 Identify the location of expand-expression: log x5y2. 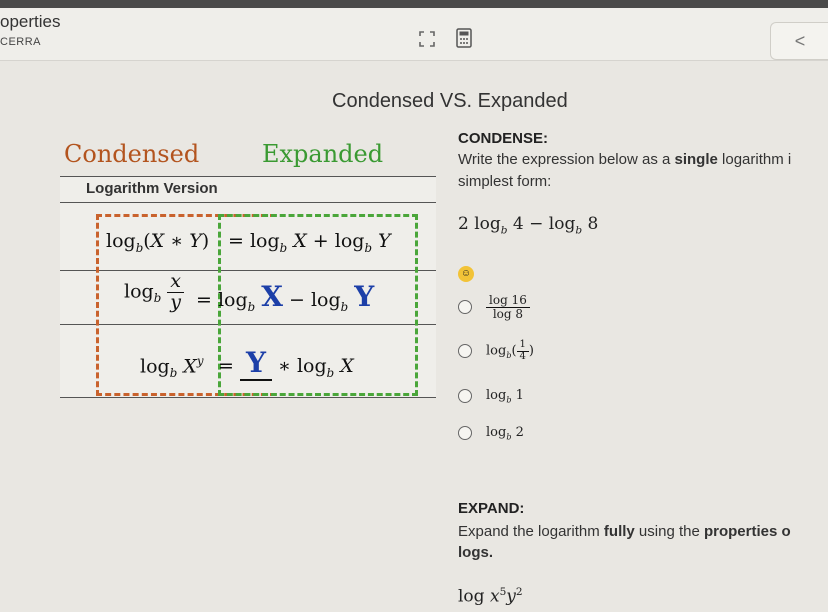
(490, 596).